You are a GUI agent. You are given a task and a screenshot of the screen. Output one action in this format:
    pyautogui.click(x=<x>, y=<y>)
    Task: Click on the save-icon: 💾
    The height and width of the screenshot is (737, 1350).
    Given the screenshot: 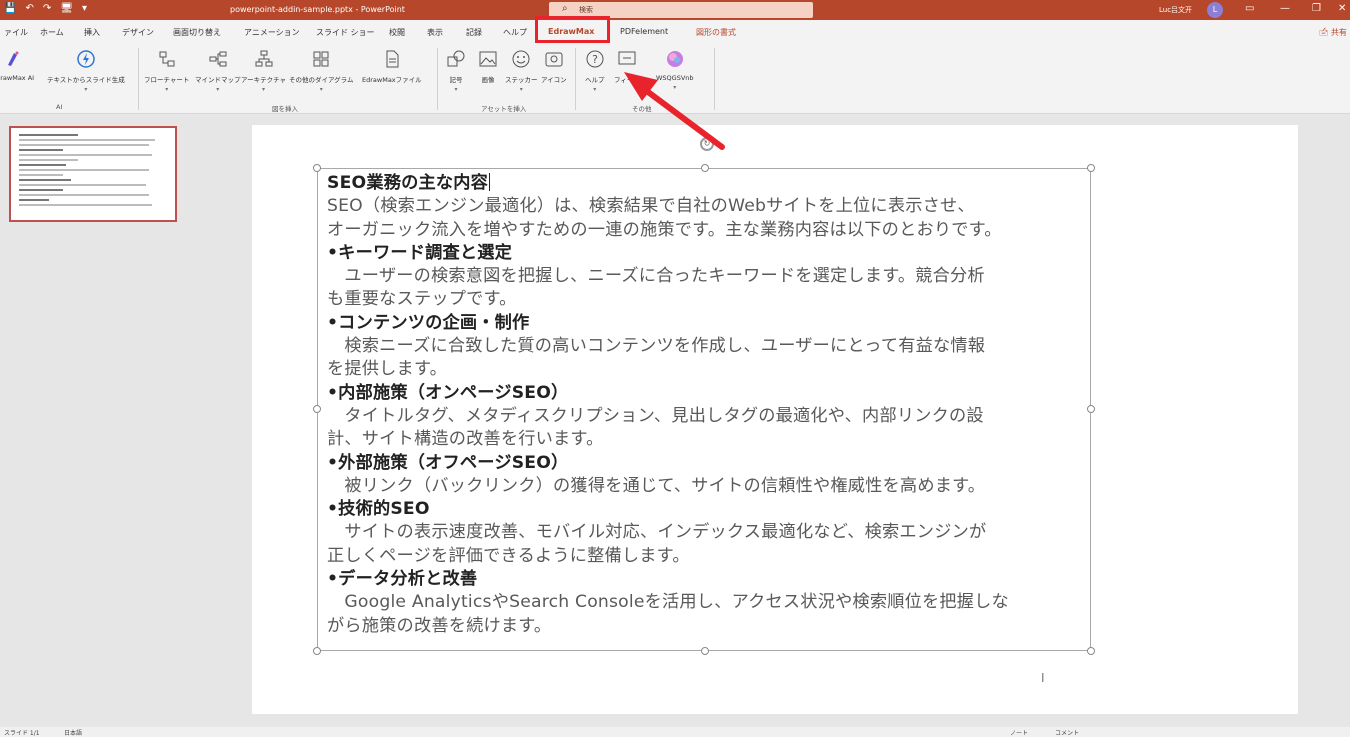 What is the action you would take?
    pyautogui.click(x=10, y=8)
    